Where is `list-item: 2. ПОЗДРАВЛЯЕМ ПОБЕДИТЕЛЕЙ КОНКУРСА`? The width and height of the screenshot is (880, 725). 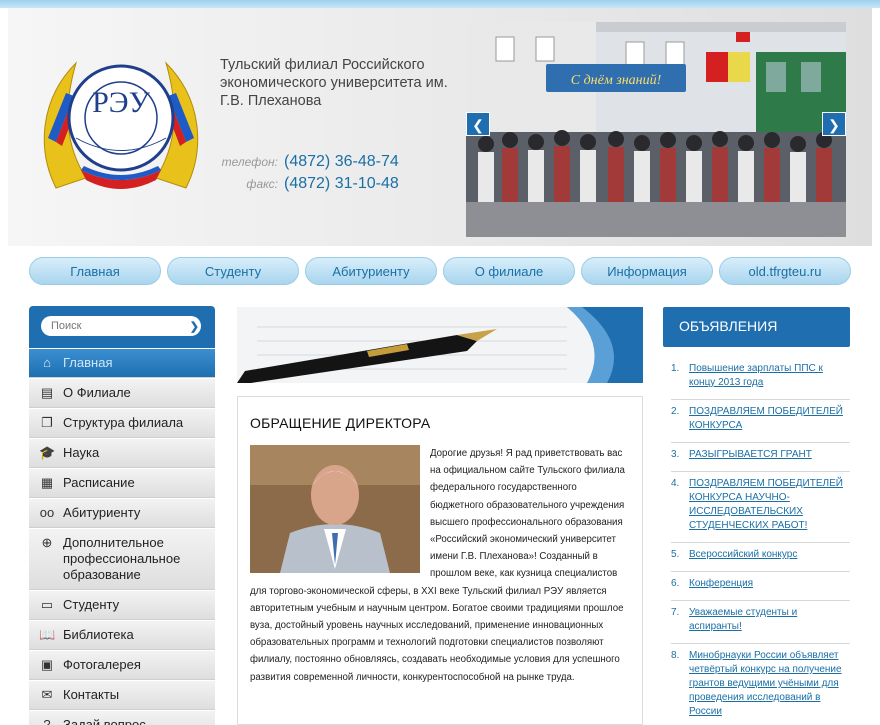 list-item: 2. ПОЗДРАВЛЯЕМ ПОБЕДИТЕЛЕЙ КОНКУРСА is located at coordinates (760, 421).